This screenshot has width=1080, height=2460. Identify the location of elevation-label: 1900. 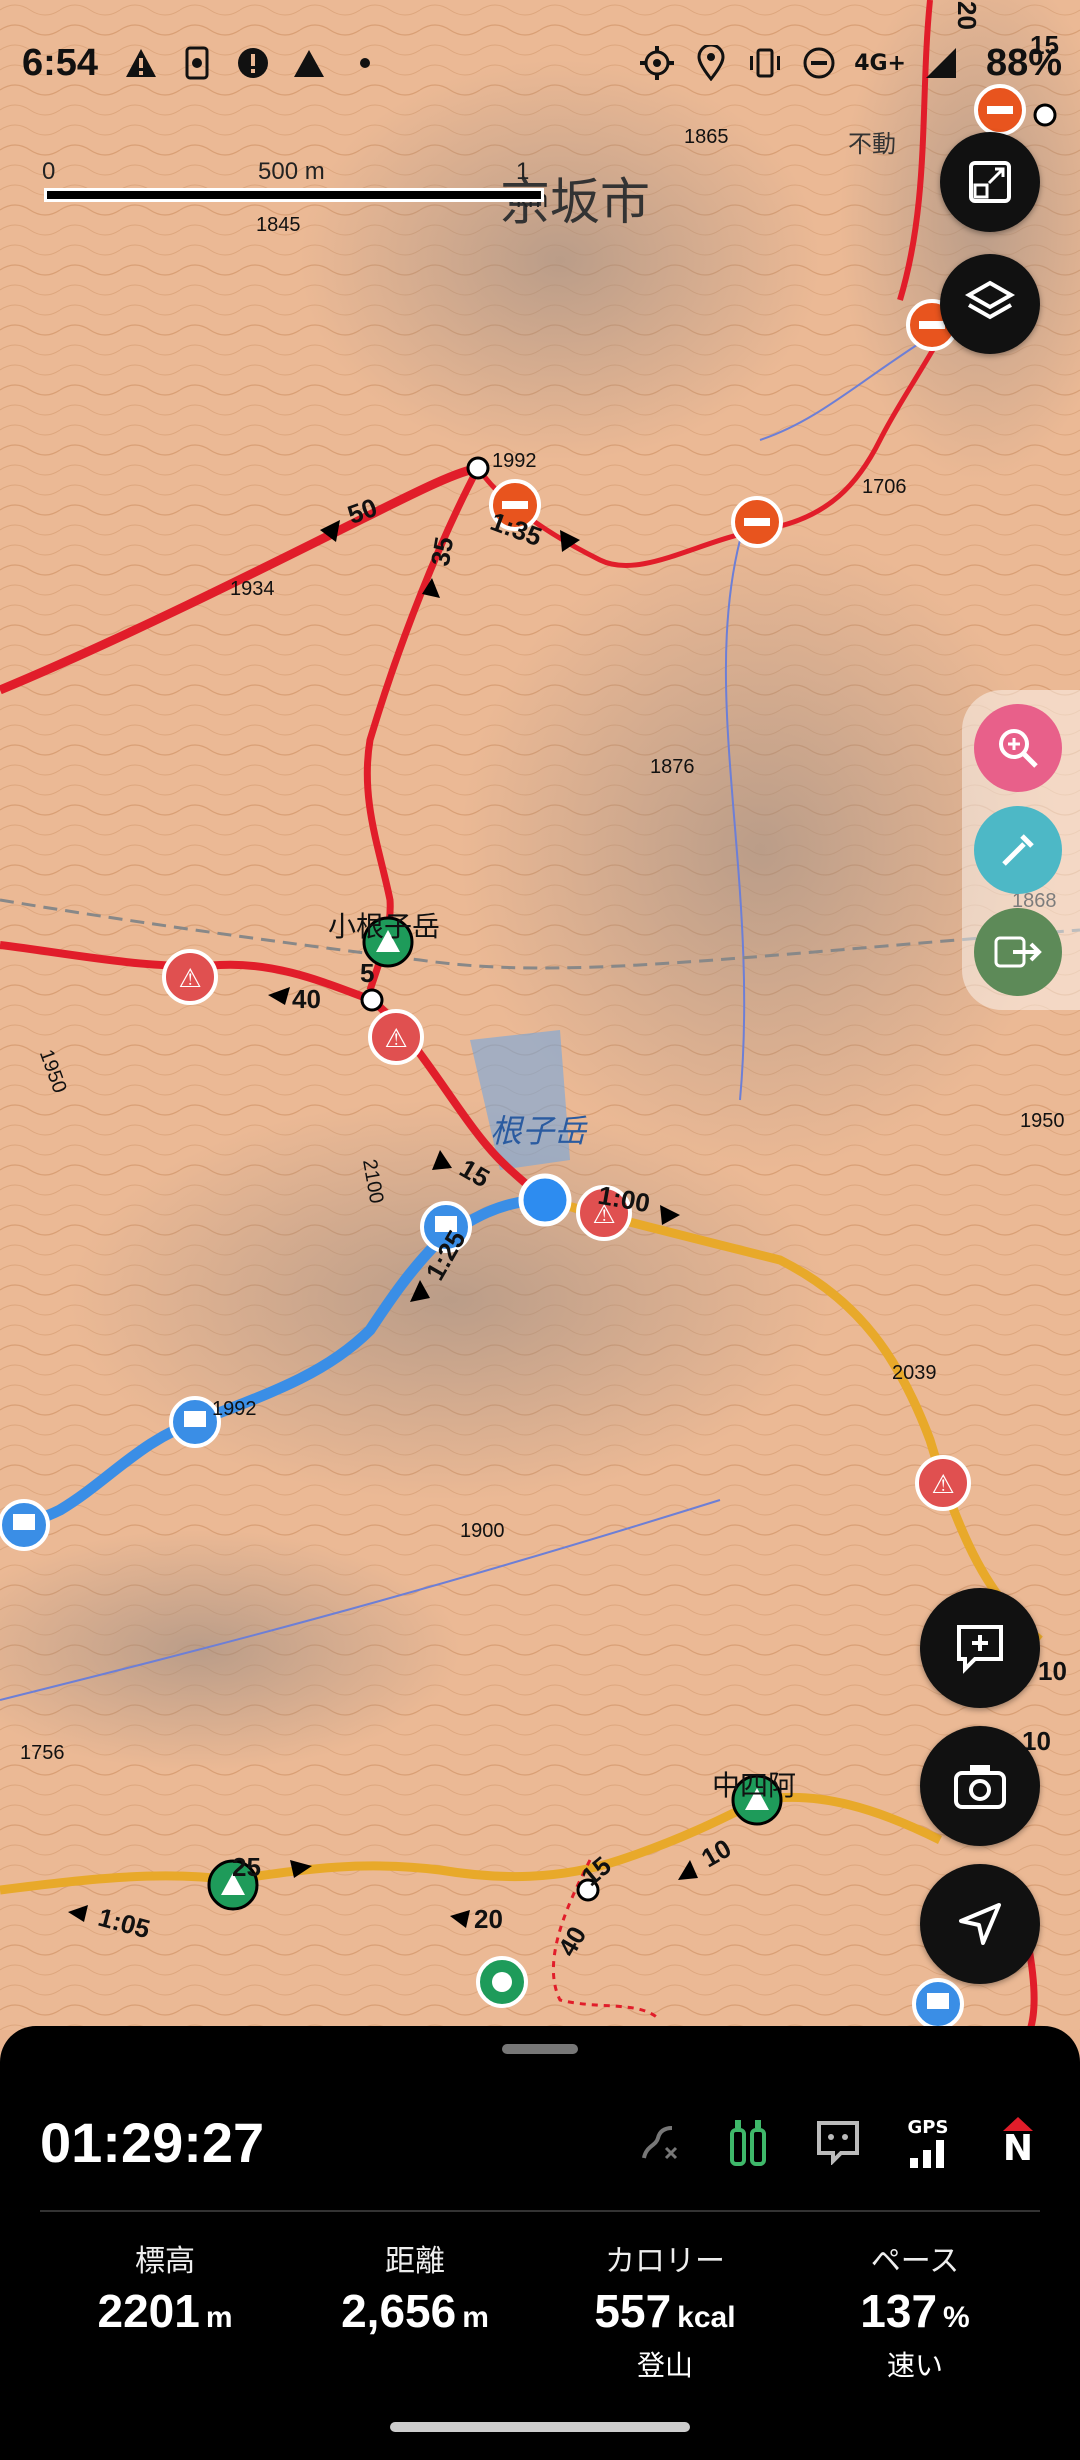
(482, 1531).